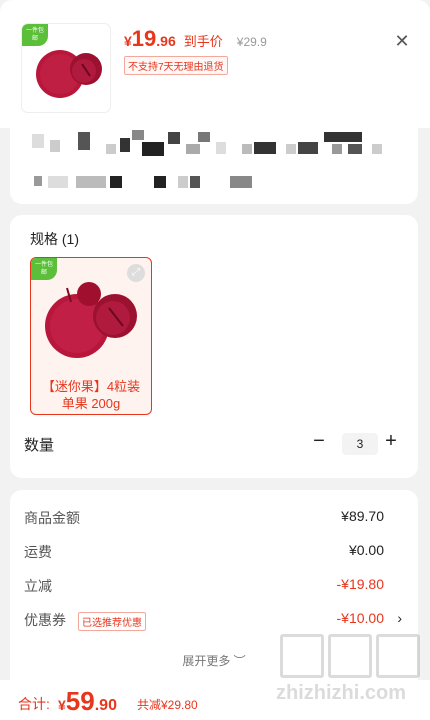 This screenshot has width=430, height=720. Describe the element at coordinates (204, 585) in the screenshot. I see `summary-row-discount: 立减 -¥19.80` at that location.